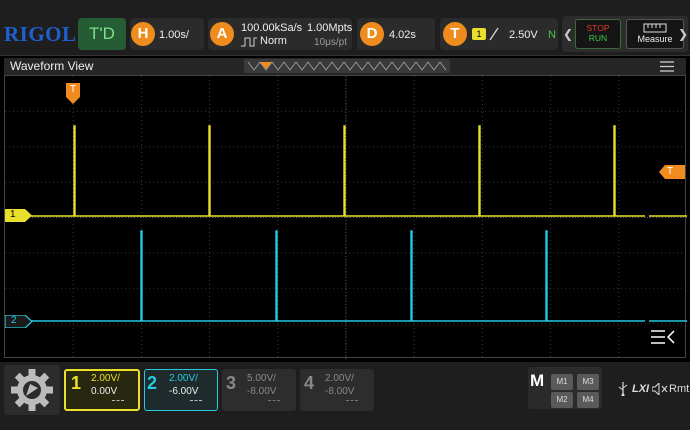 The height and width of the screenshot is (430, 690). Describe the element at coordinates (568, 34) in the screenshot. I see `left-arrow-icon: ❮` at that location.